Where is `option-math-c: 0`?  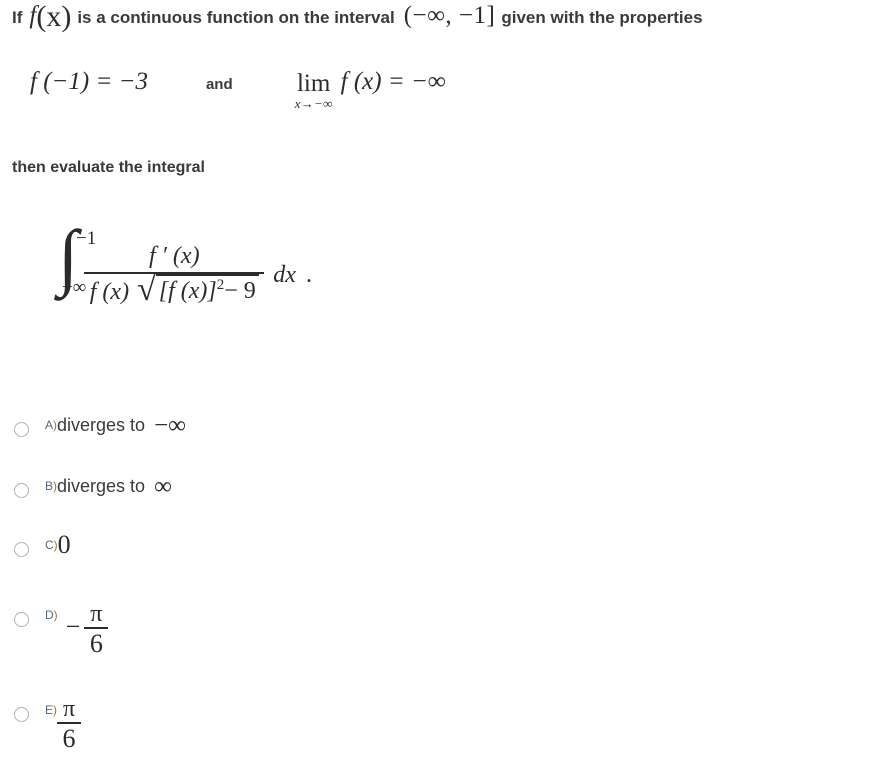 option-math-c: 0 is located at coordinates (64, 544).